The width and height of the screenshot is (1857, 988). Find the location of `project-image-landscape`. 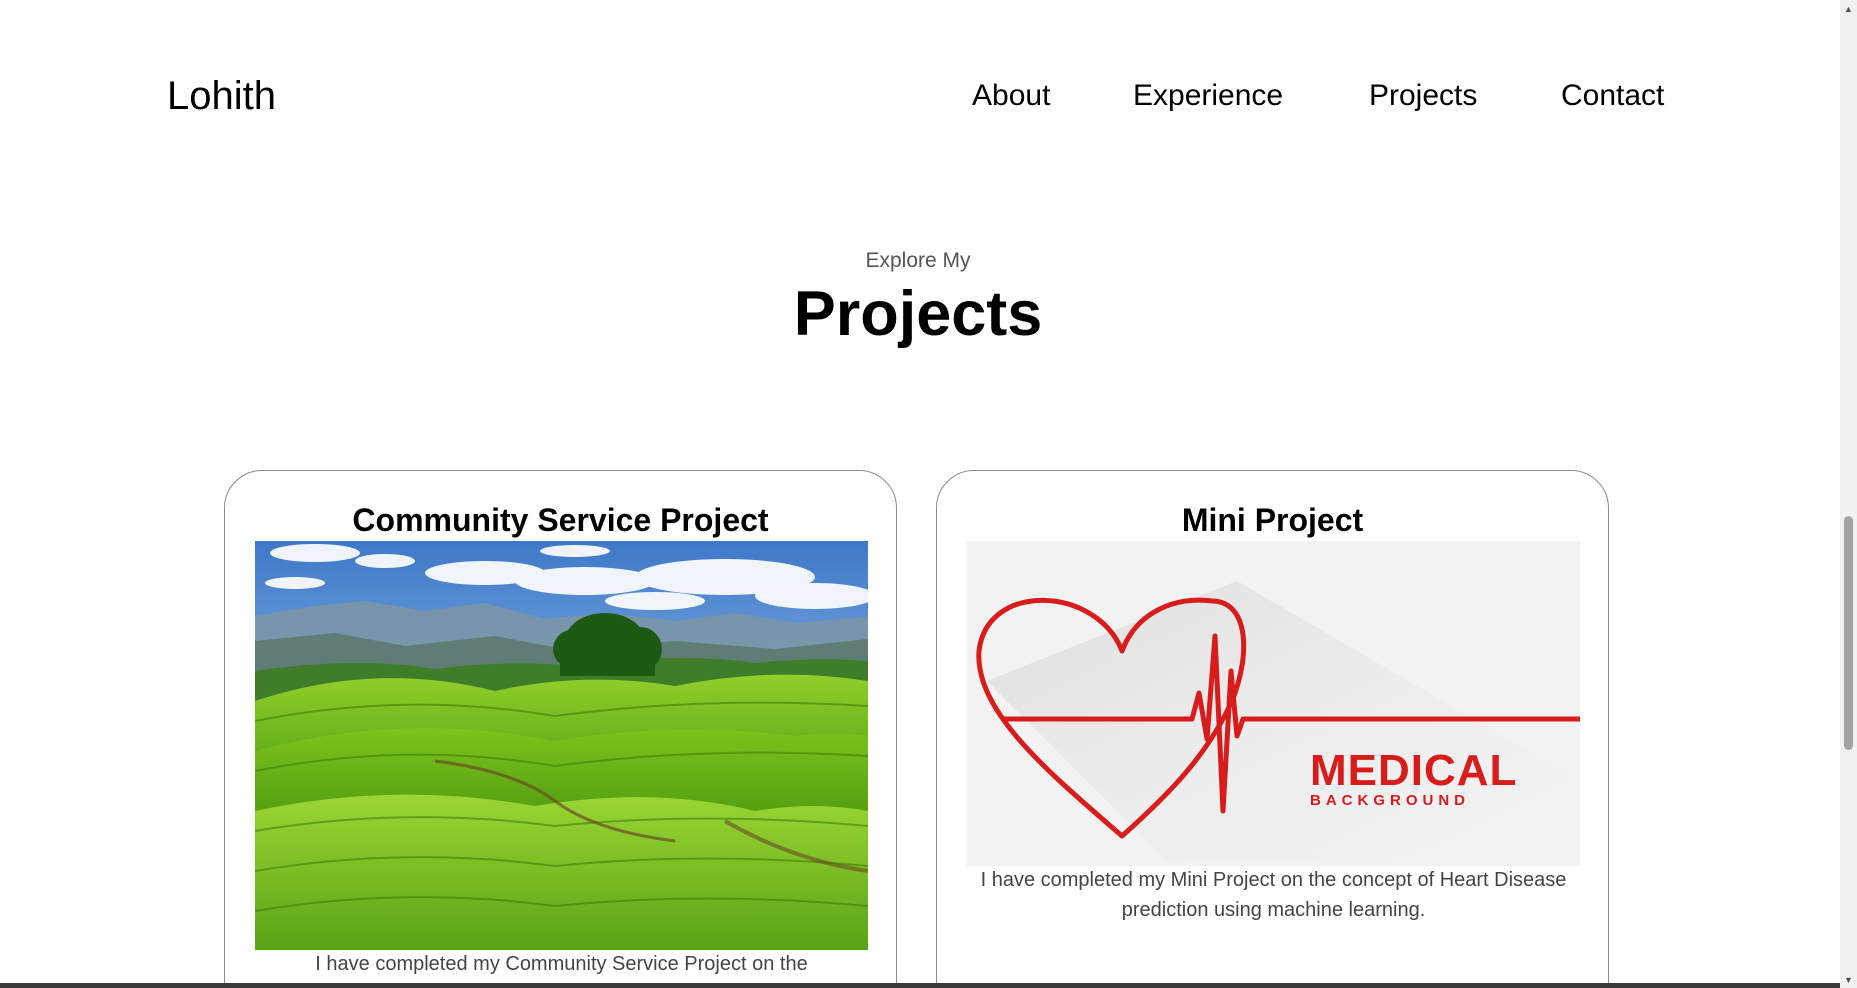

project-image-landscape is located at coordinates (561, 745).